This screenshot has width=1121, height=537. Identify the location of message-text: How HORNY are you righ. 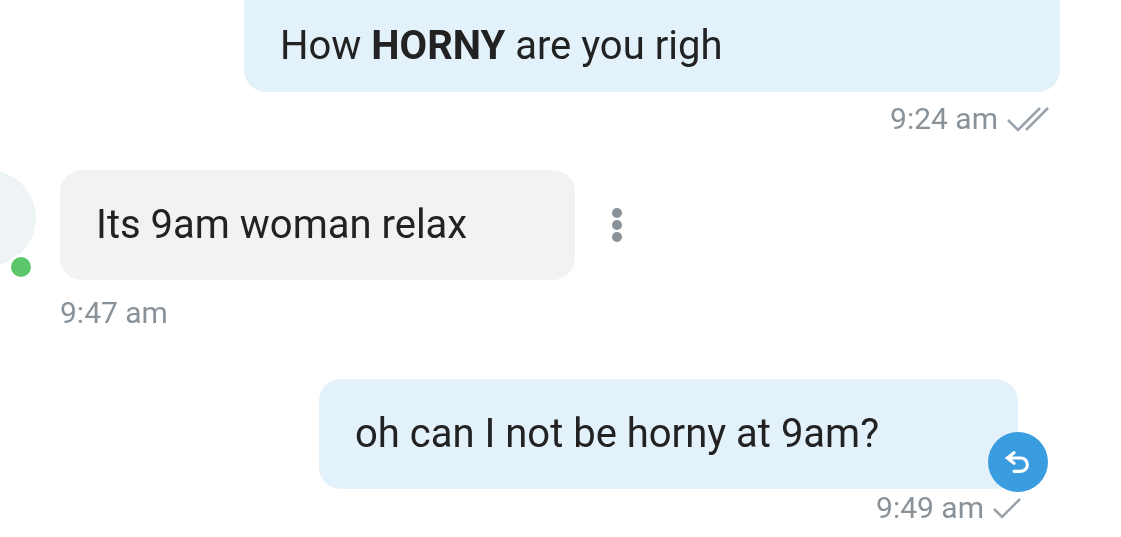
(501, 46).